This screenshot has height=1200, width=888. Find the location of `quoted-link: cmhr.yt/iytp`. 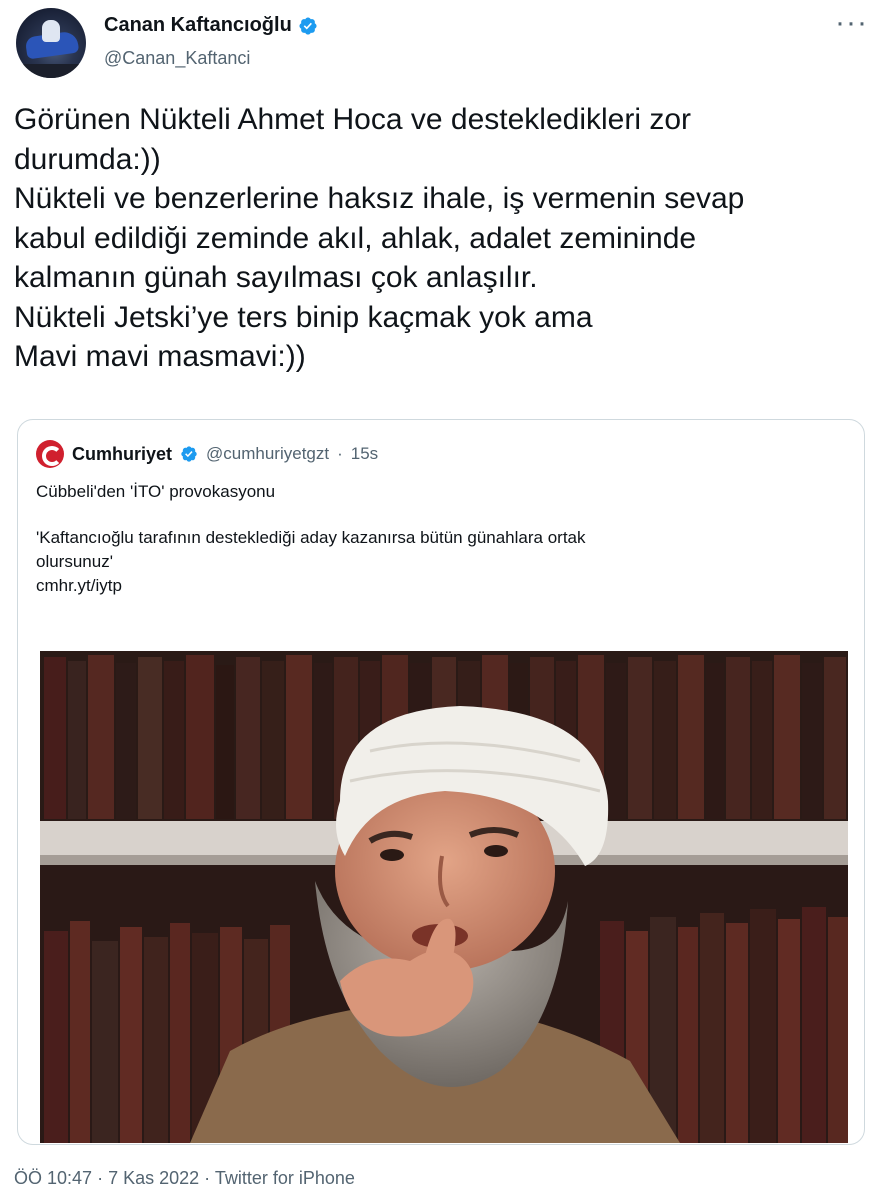

quoted-link: cmhr.yt/iytp is located at coordinates (441, 586).